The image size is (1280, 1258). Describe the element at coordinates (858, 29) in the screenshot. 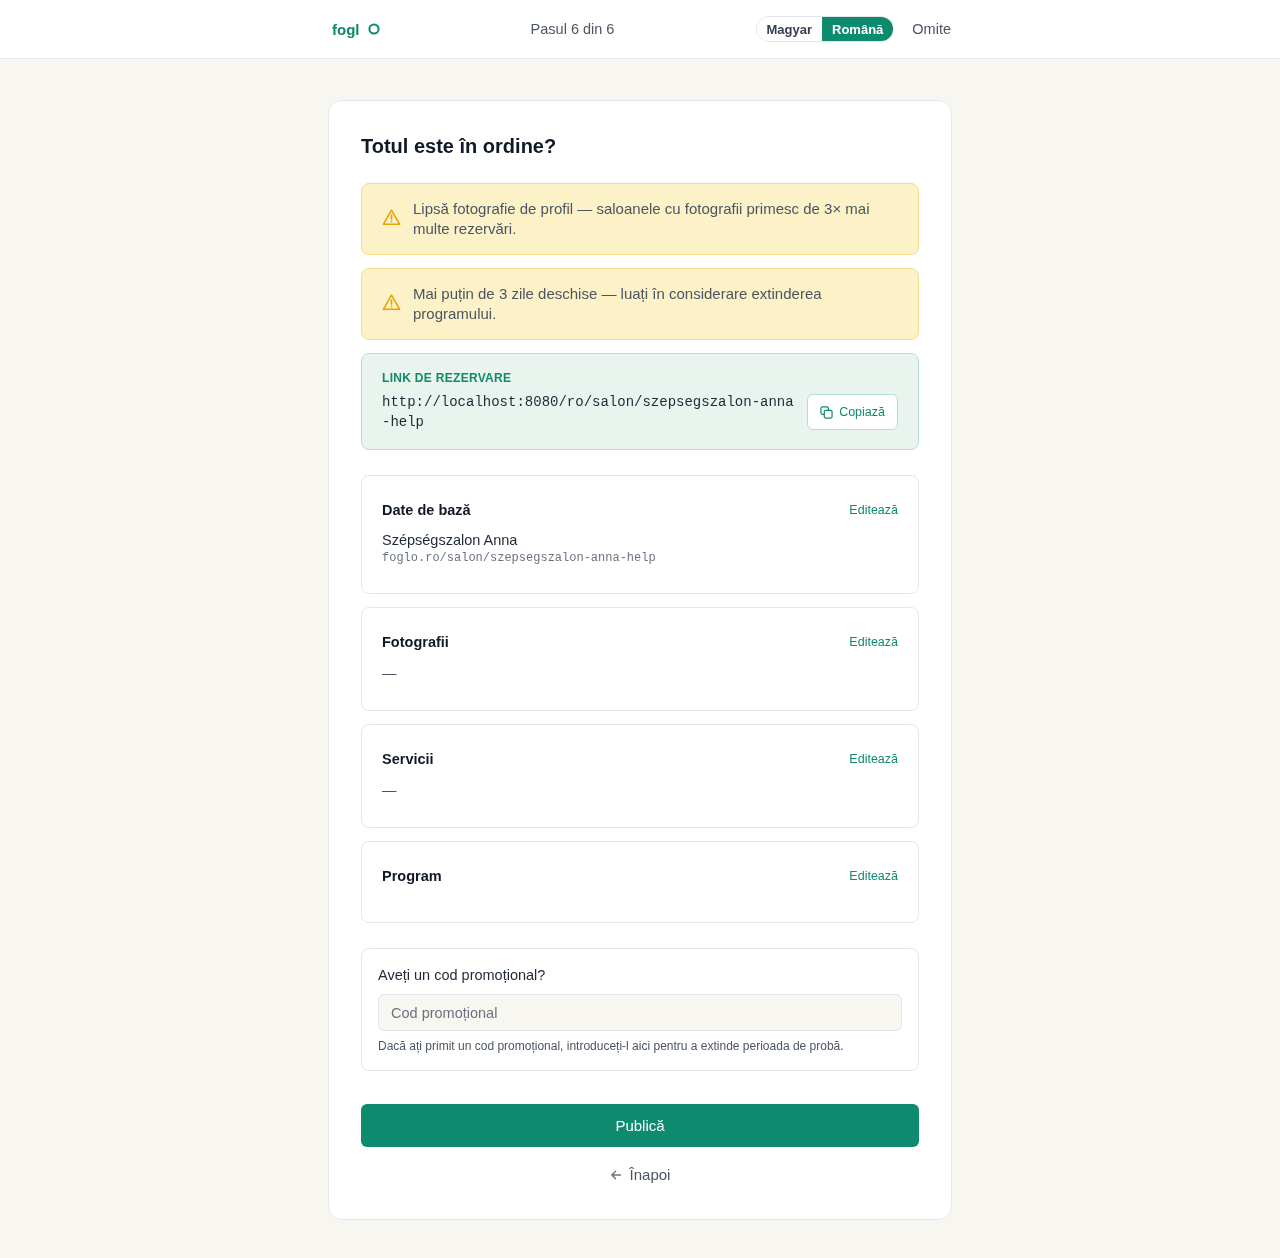

I see `language-option: Română` at that location.